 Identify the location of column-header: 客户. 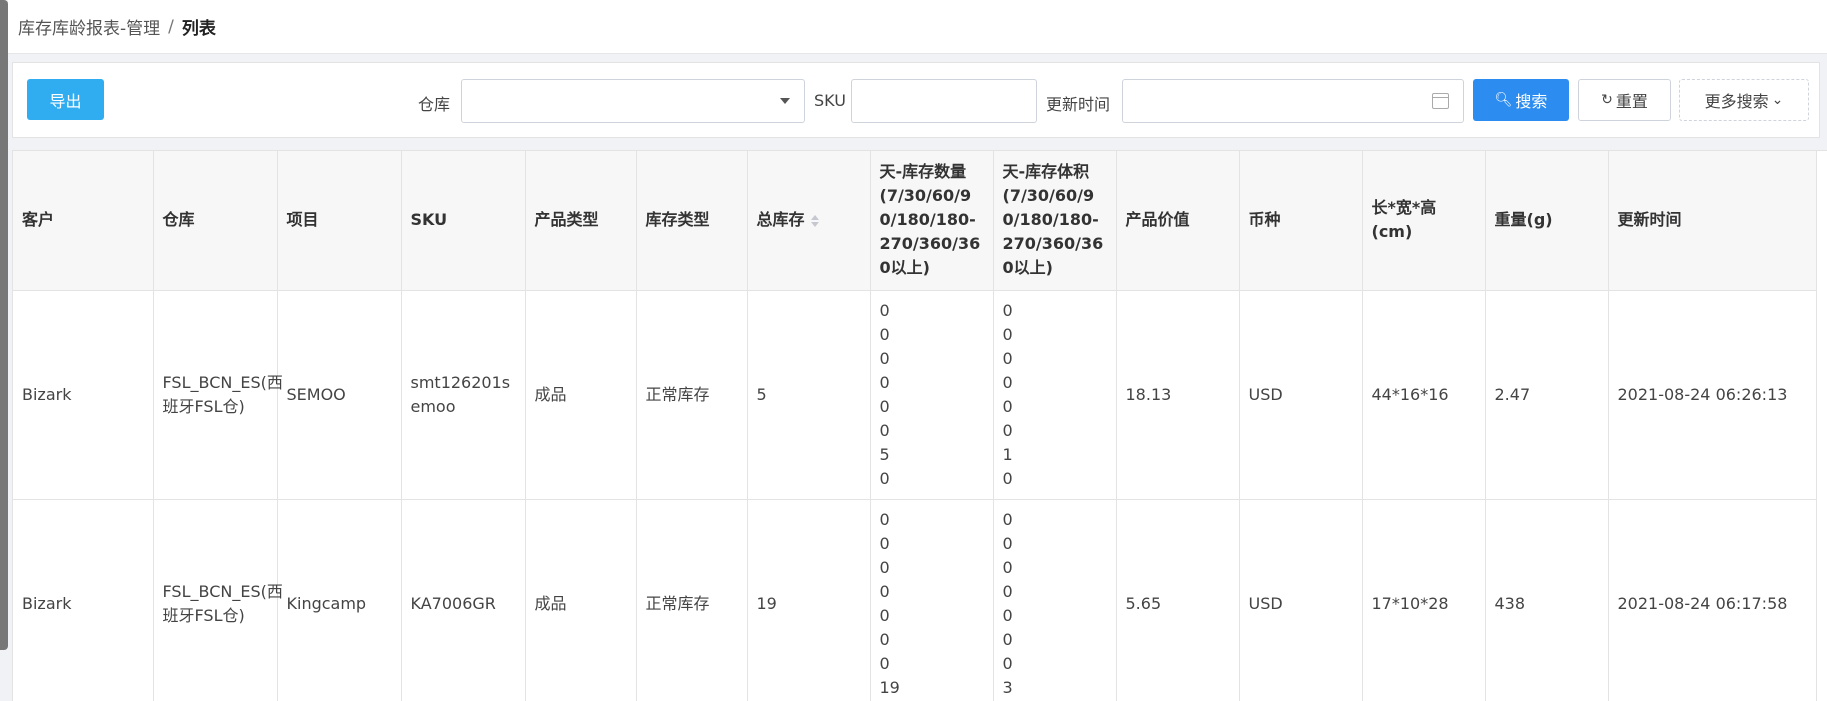
(83, 221).